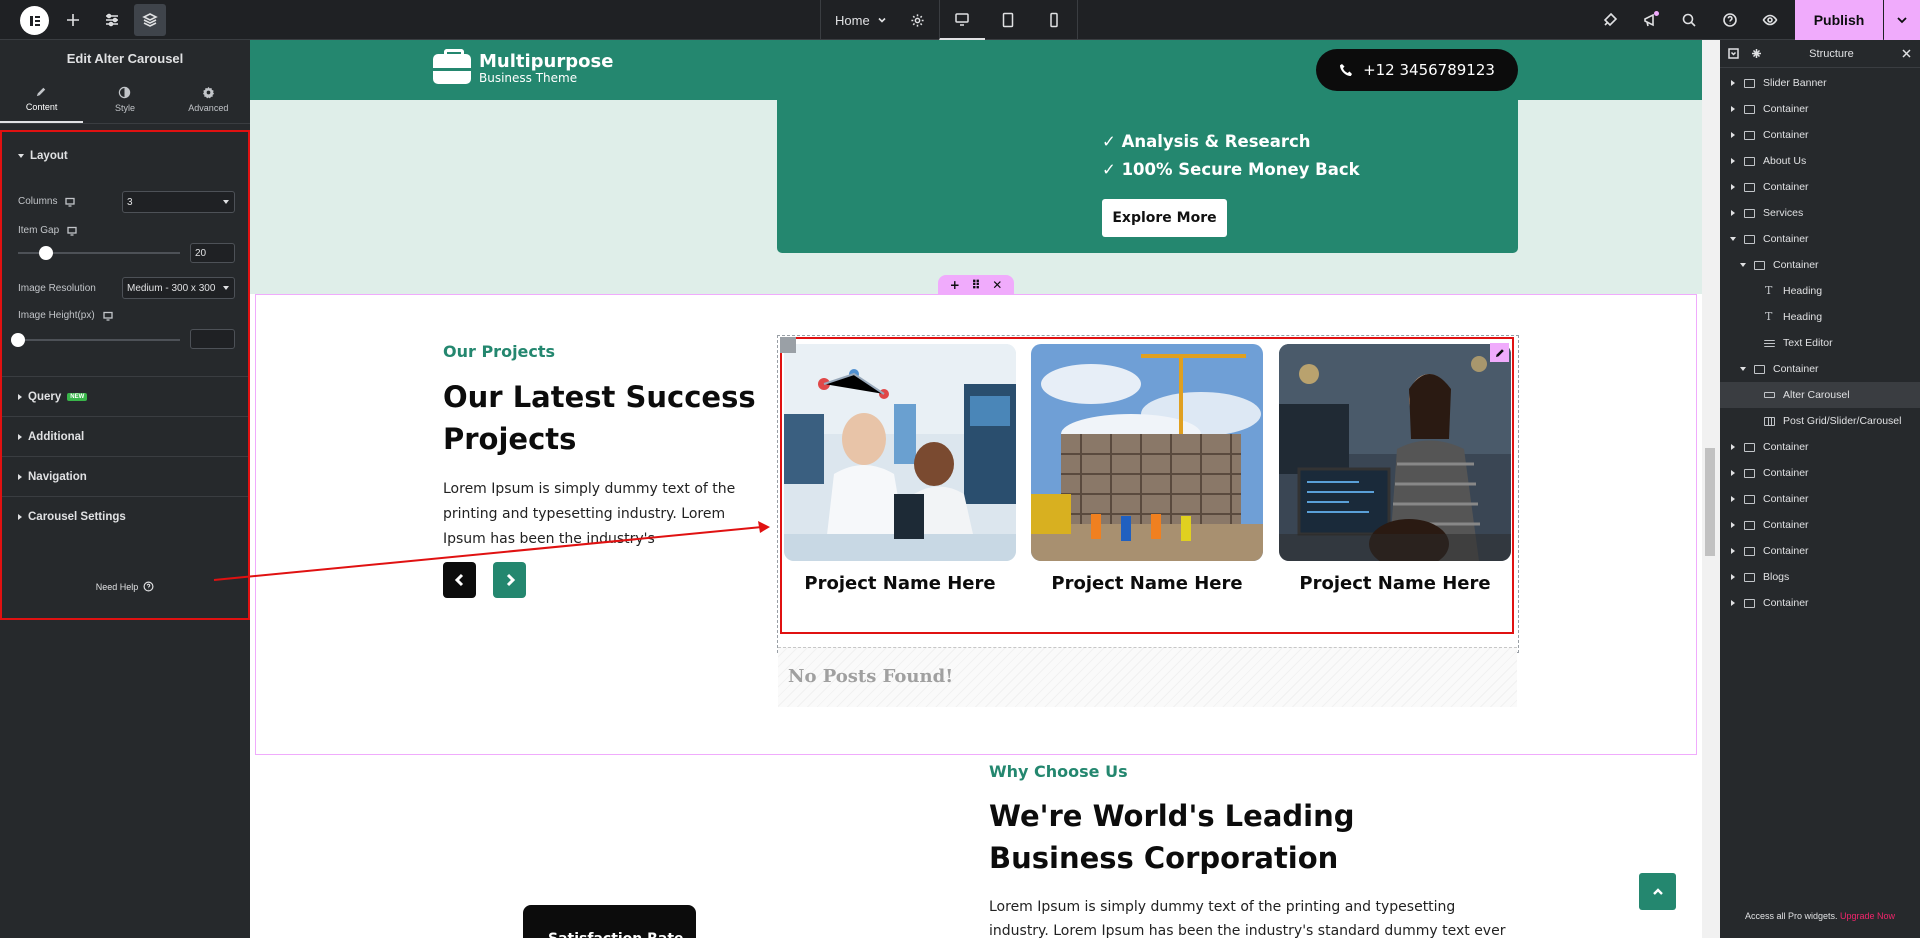  Describe the element at coordinates (1749, 473) in the screenshot. I see `container-icon` at that location.